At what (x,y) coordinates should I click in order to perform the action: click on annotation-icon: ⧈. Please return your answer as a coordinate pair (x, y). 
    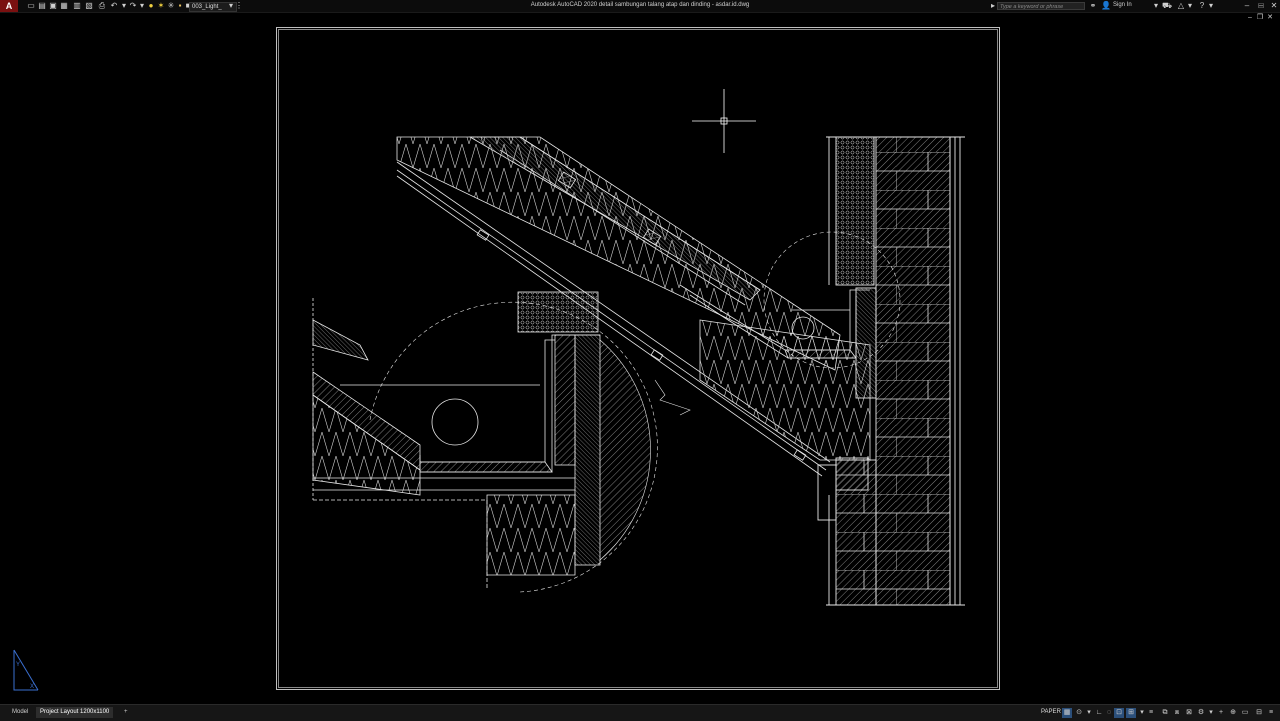
    Looking at the image, I should click on (1177, 713).